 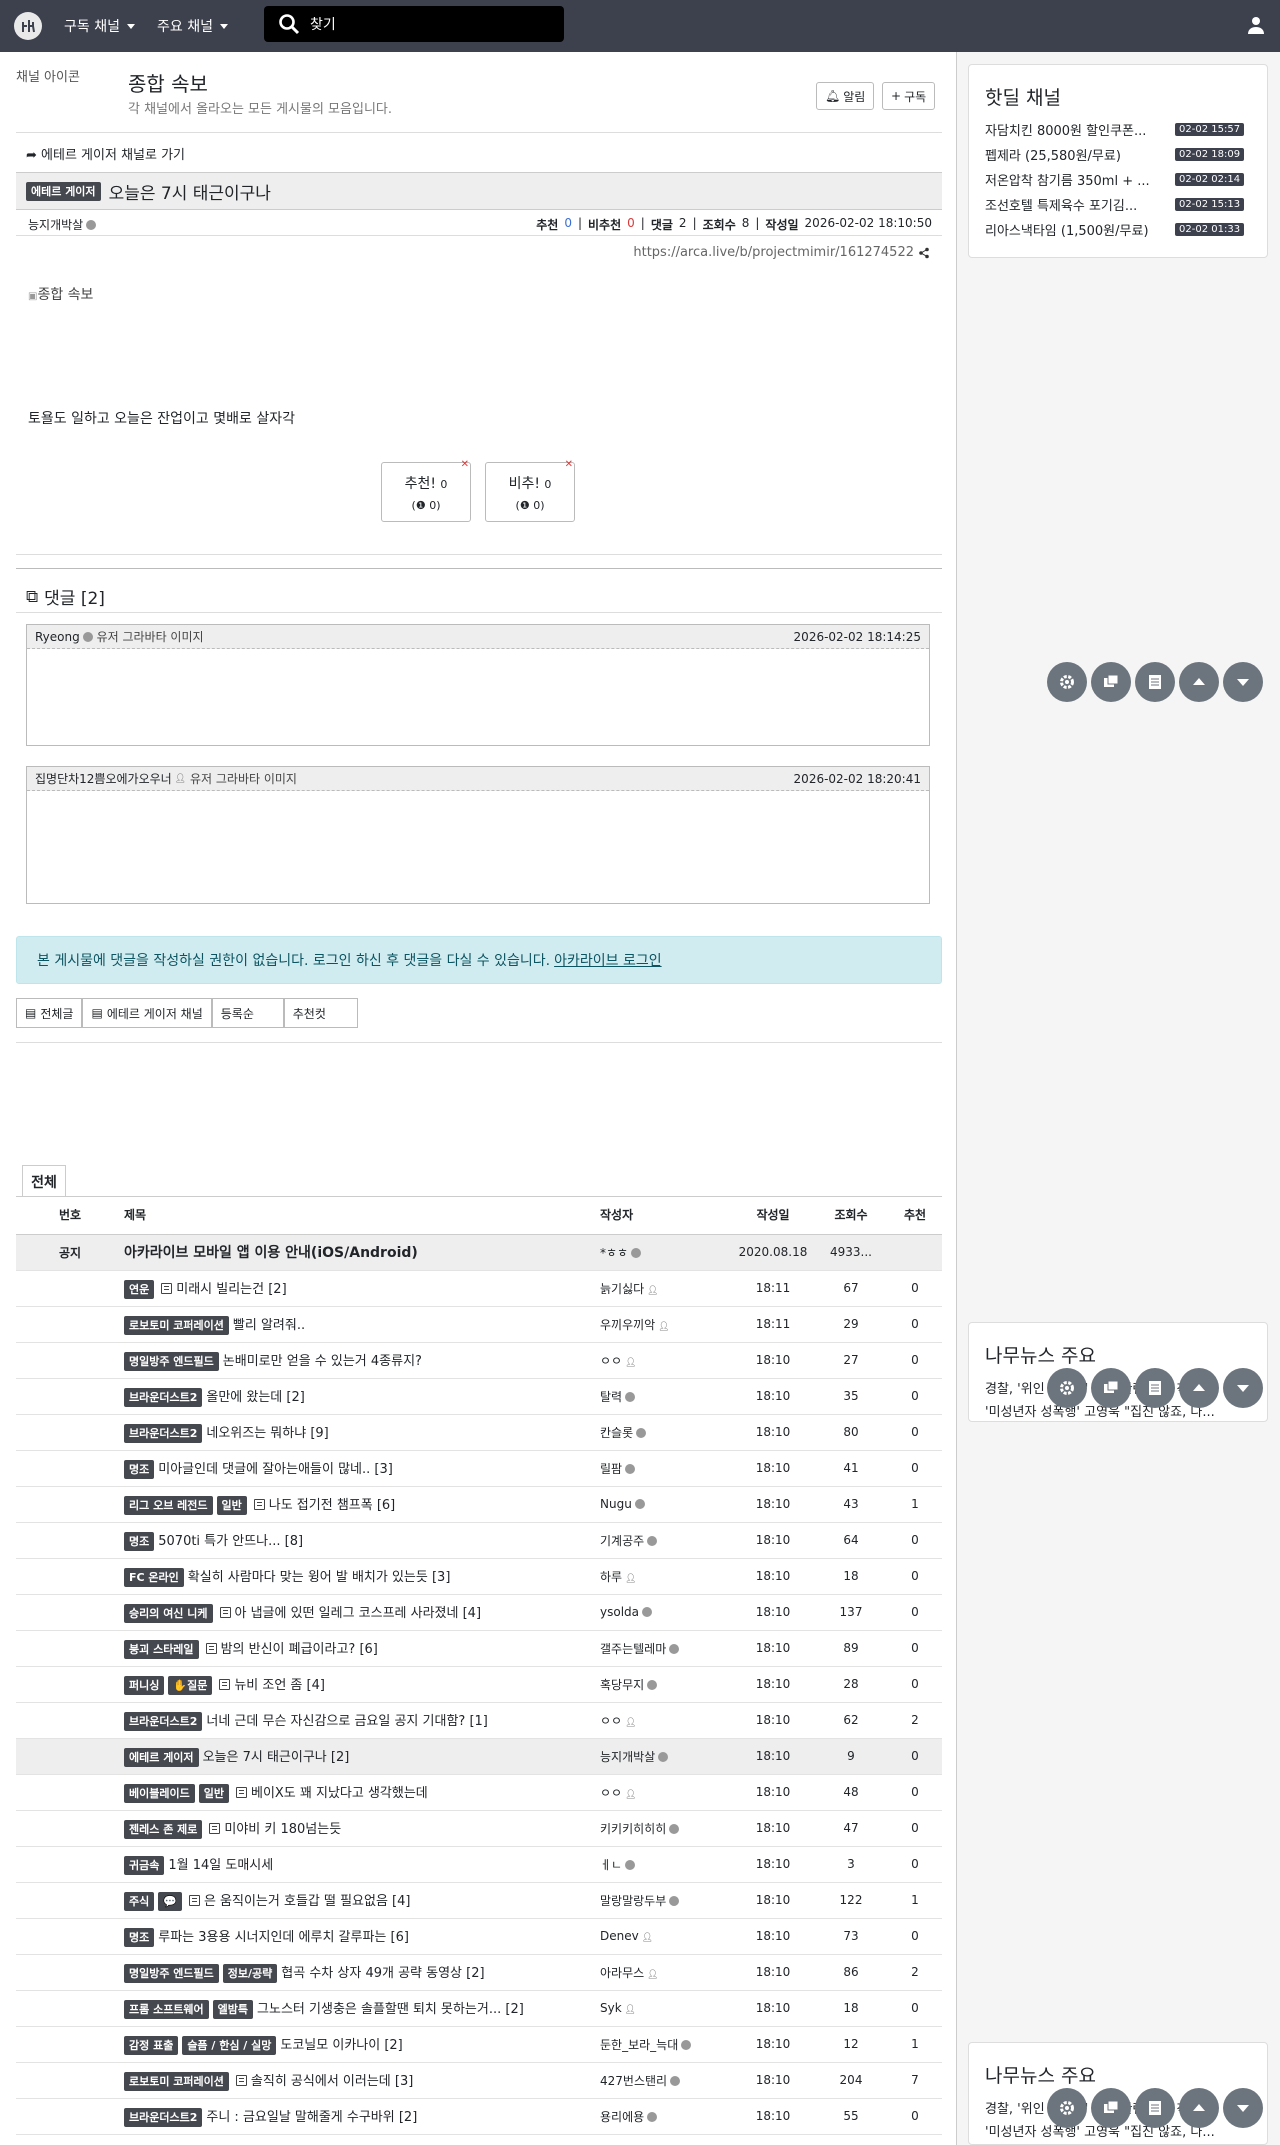 I want to click on row-category-badge: 명일방주 엔드필드, so click(x=171, y=1361).